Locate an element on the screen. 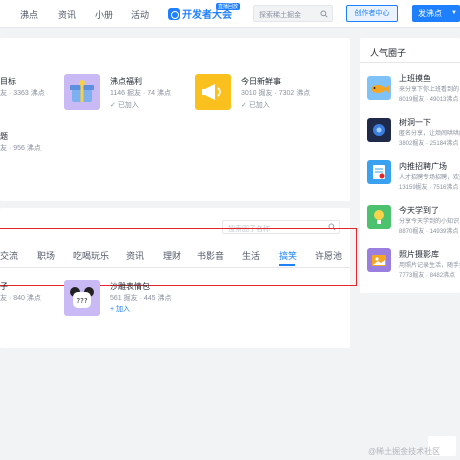  post-pin-label: 发沸点 is located at coordinates (430, 13).